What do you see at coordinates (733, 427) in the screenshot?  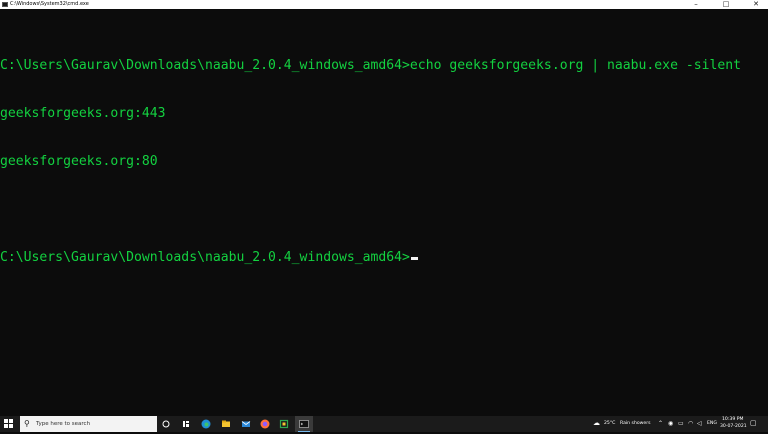 I see `clock-date: 30-07-2021` at bounding box center [733, 427].